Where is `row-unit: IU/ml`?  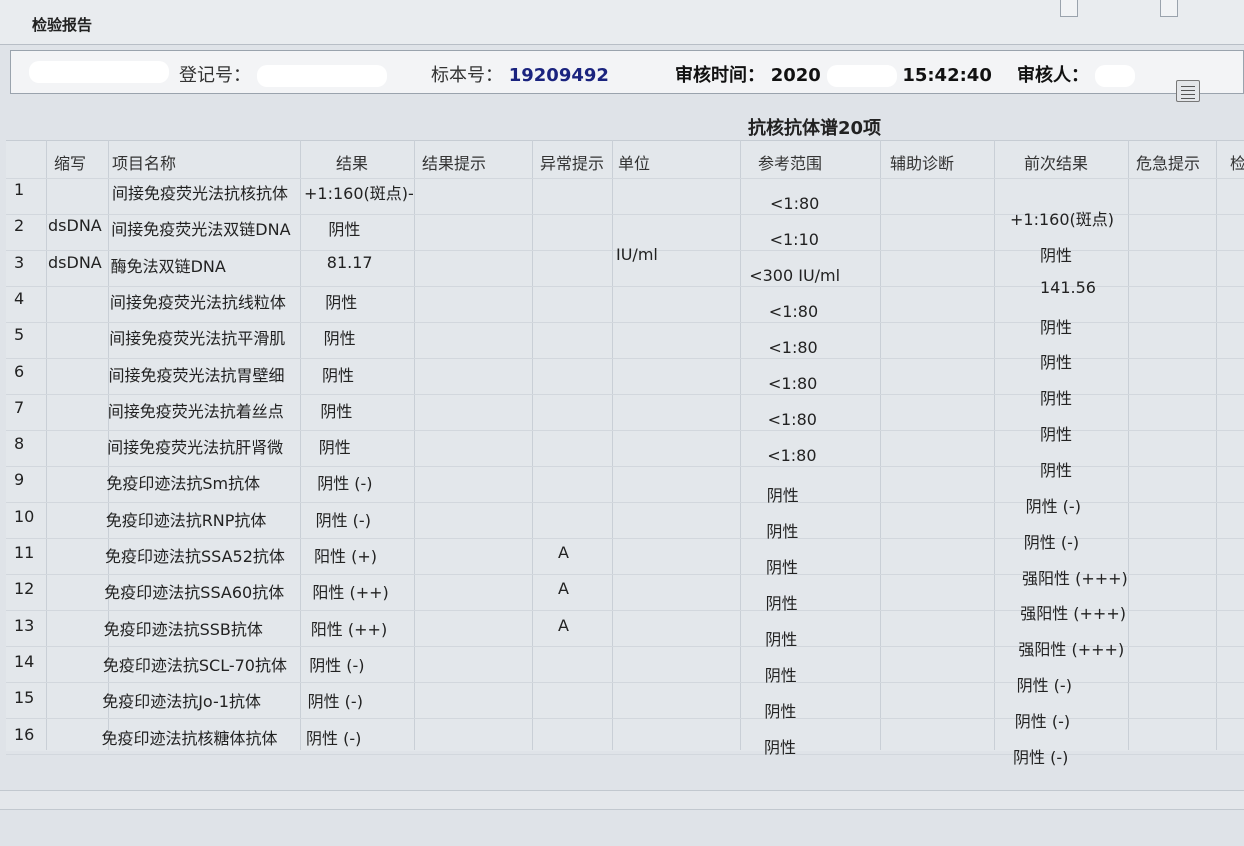
row-unit: IU/ml is located at coordinates (637, 254).